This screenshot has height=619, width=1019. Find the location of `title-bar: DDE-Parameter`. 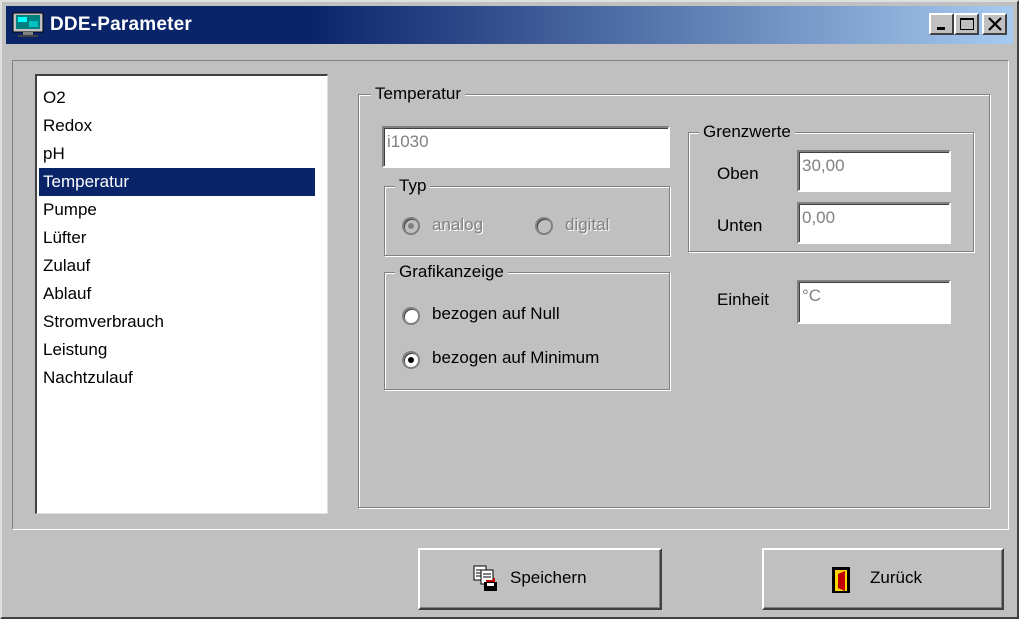

title-bar: DDE-Parameter is located at coordinates (509, 25).